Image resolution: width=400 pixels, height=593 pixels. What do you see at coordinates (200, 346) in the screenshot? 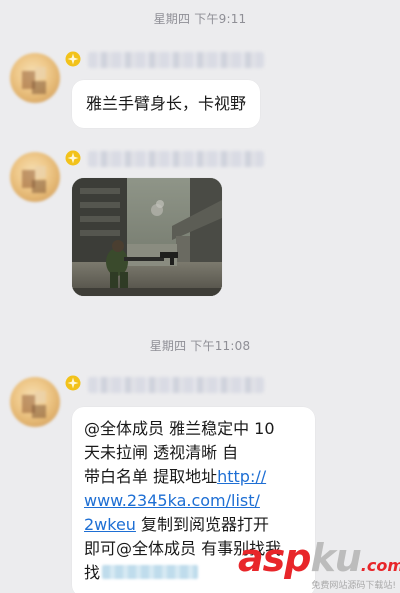
I see `timestamp: 星期四 下午11:08` at bounding box center [200, 346].